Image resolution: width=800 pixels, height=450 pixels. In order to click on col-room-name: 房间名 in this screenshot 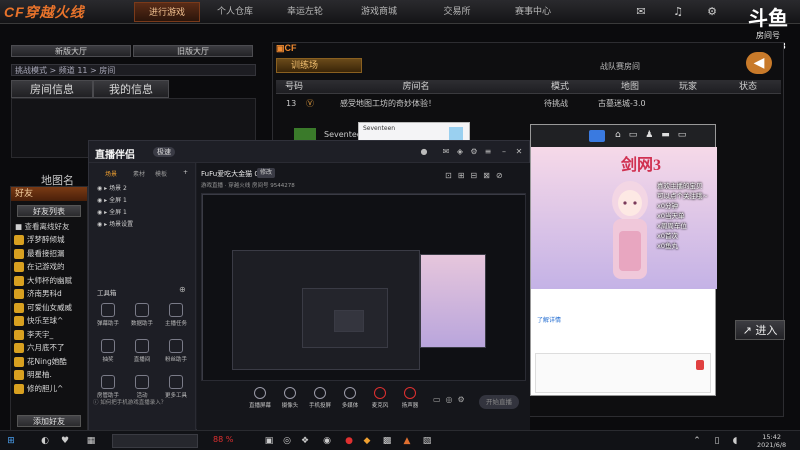, I will do `click(416, 87)`.